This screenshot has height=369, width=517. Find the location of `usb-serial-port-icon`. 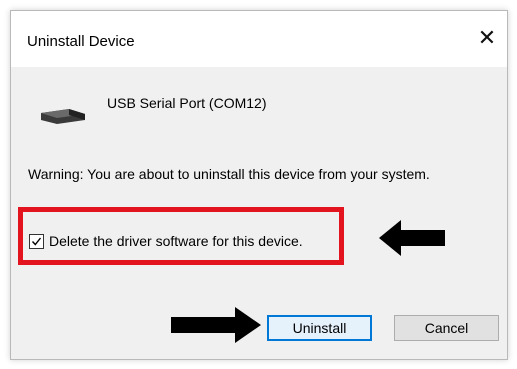

usb-serial-port-icon is located at coordinates (63, 116).